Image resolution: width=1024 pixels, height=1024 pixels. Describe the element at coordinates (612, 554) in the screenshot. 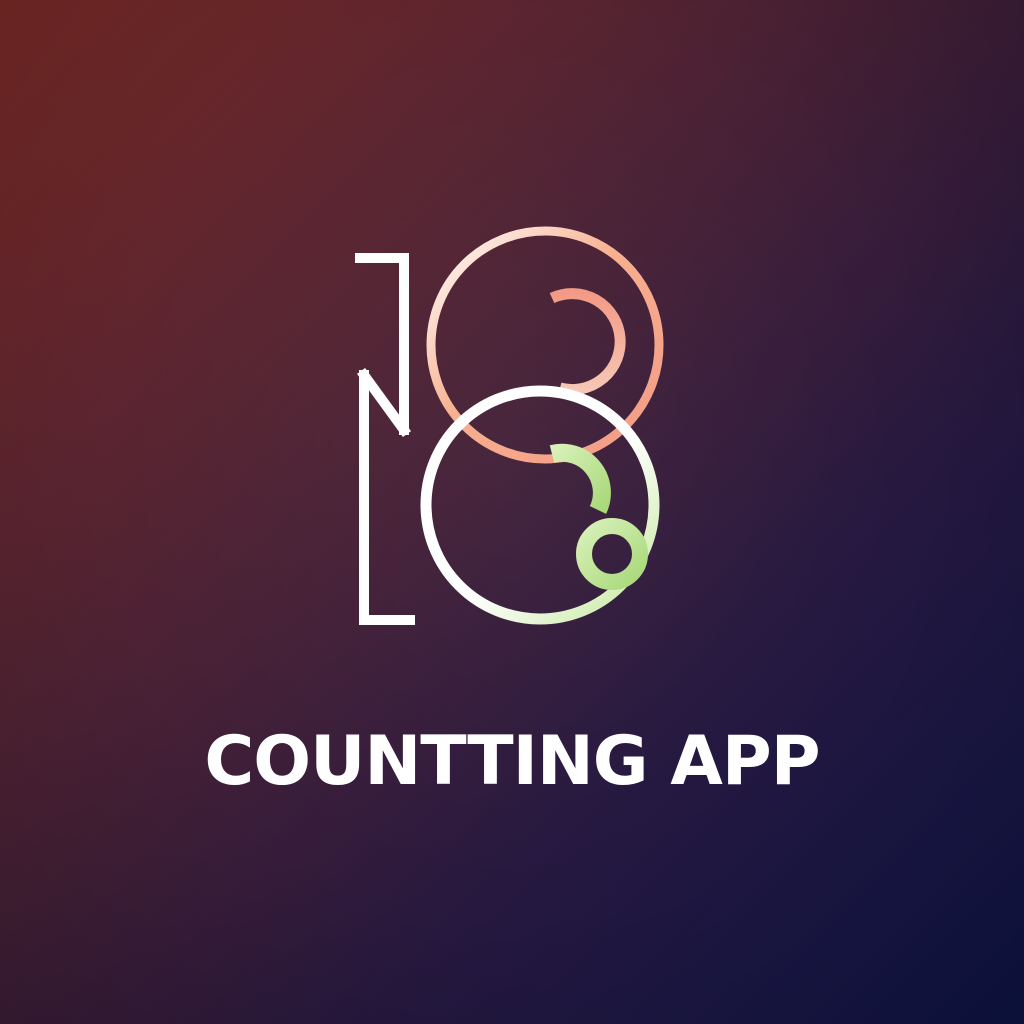

I see `small-green-ring` at that location.